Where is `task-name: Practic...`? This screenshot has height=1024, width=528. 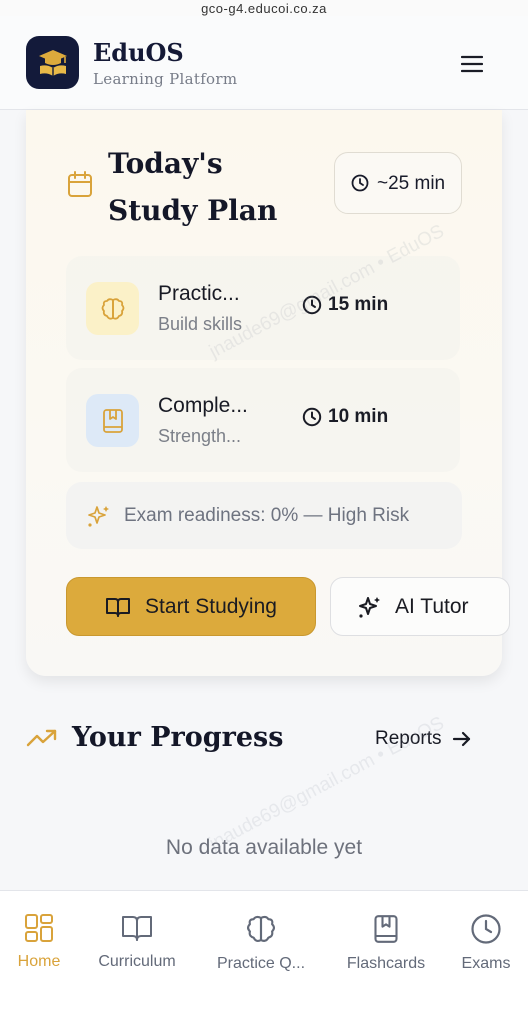 task-name: Practic... is located at coordinates (199, 293).